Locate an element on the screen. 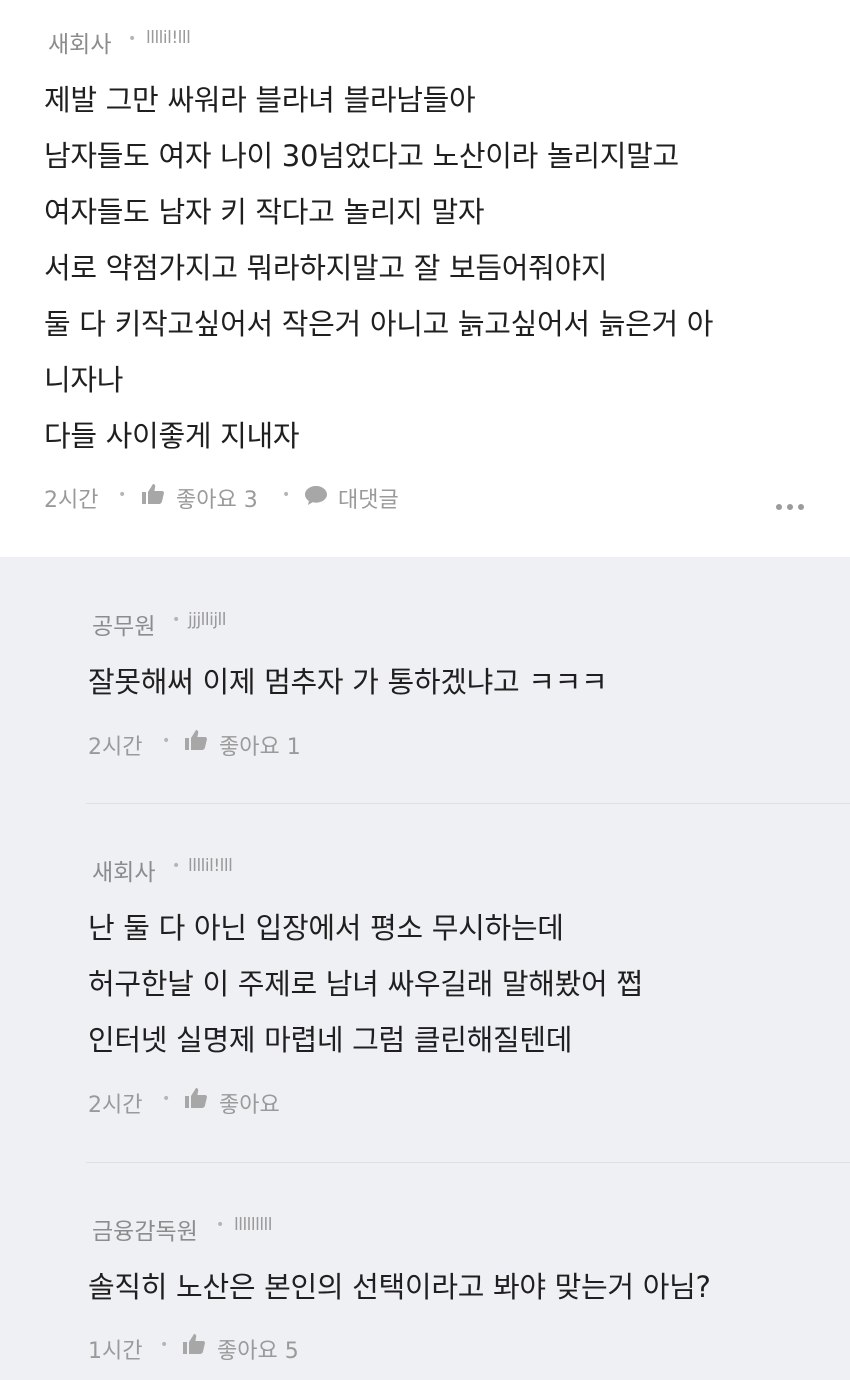  like-button: 좋아요 is located at coordinates (249, 1103).